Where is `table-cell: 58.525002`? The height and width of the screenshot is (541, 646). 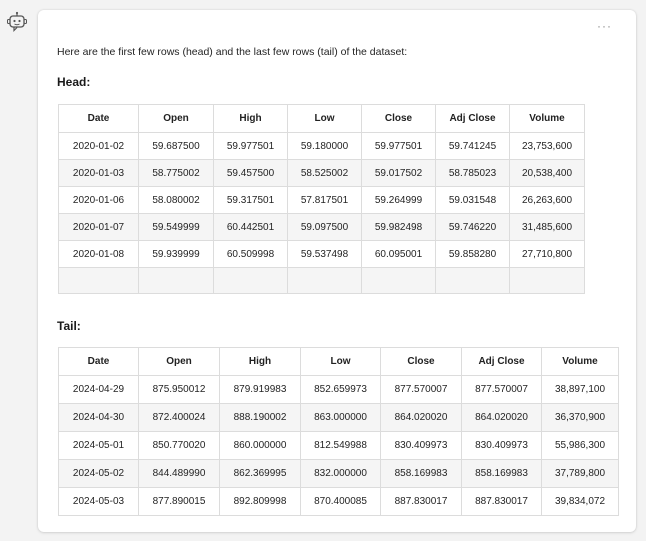 table-cell: 58.525002 is located at coordinates (324, 173).